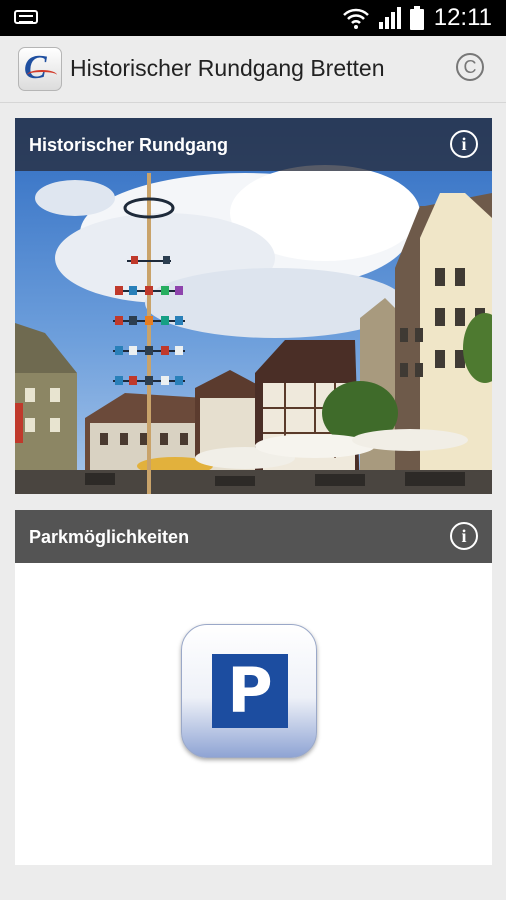 This screenshot has height=900, width=506. I want to click on app-bar: C Historischer Rundgang Bretten C, so click(253, 69).